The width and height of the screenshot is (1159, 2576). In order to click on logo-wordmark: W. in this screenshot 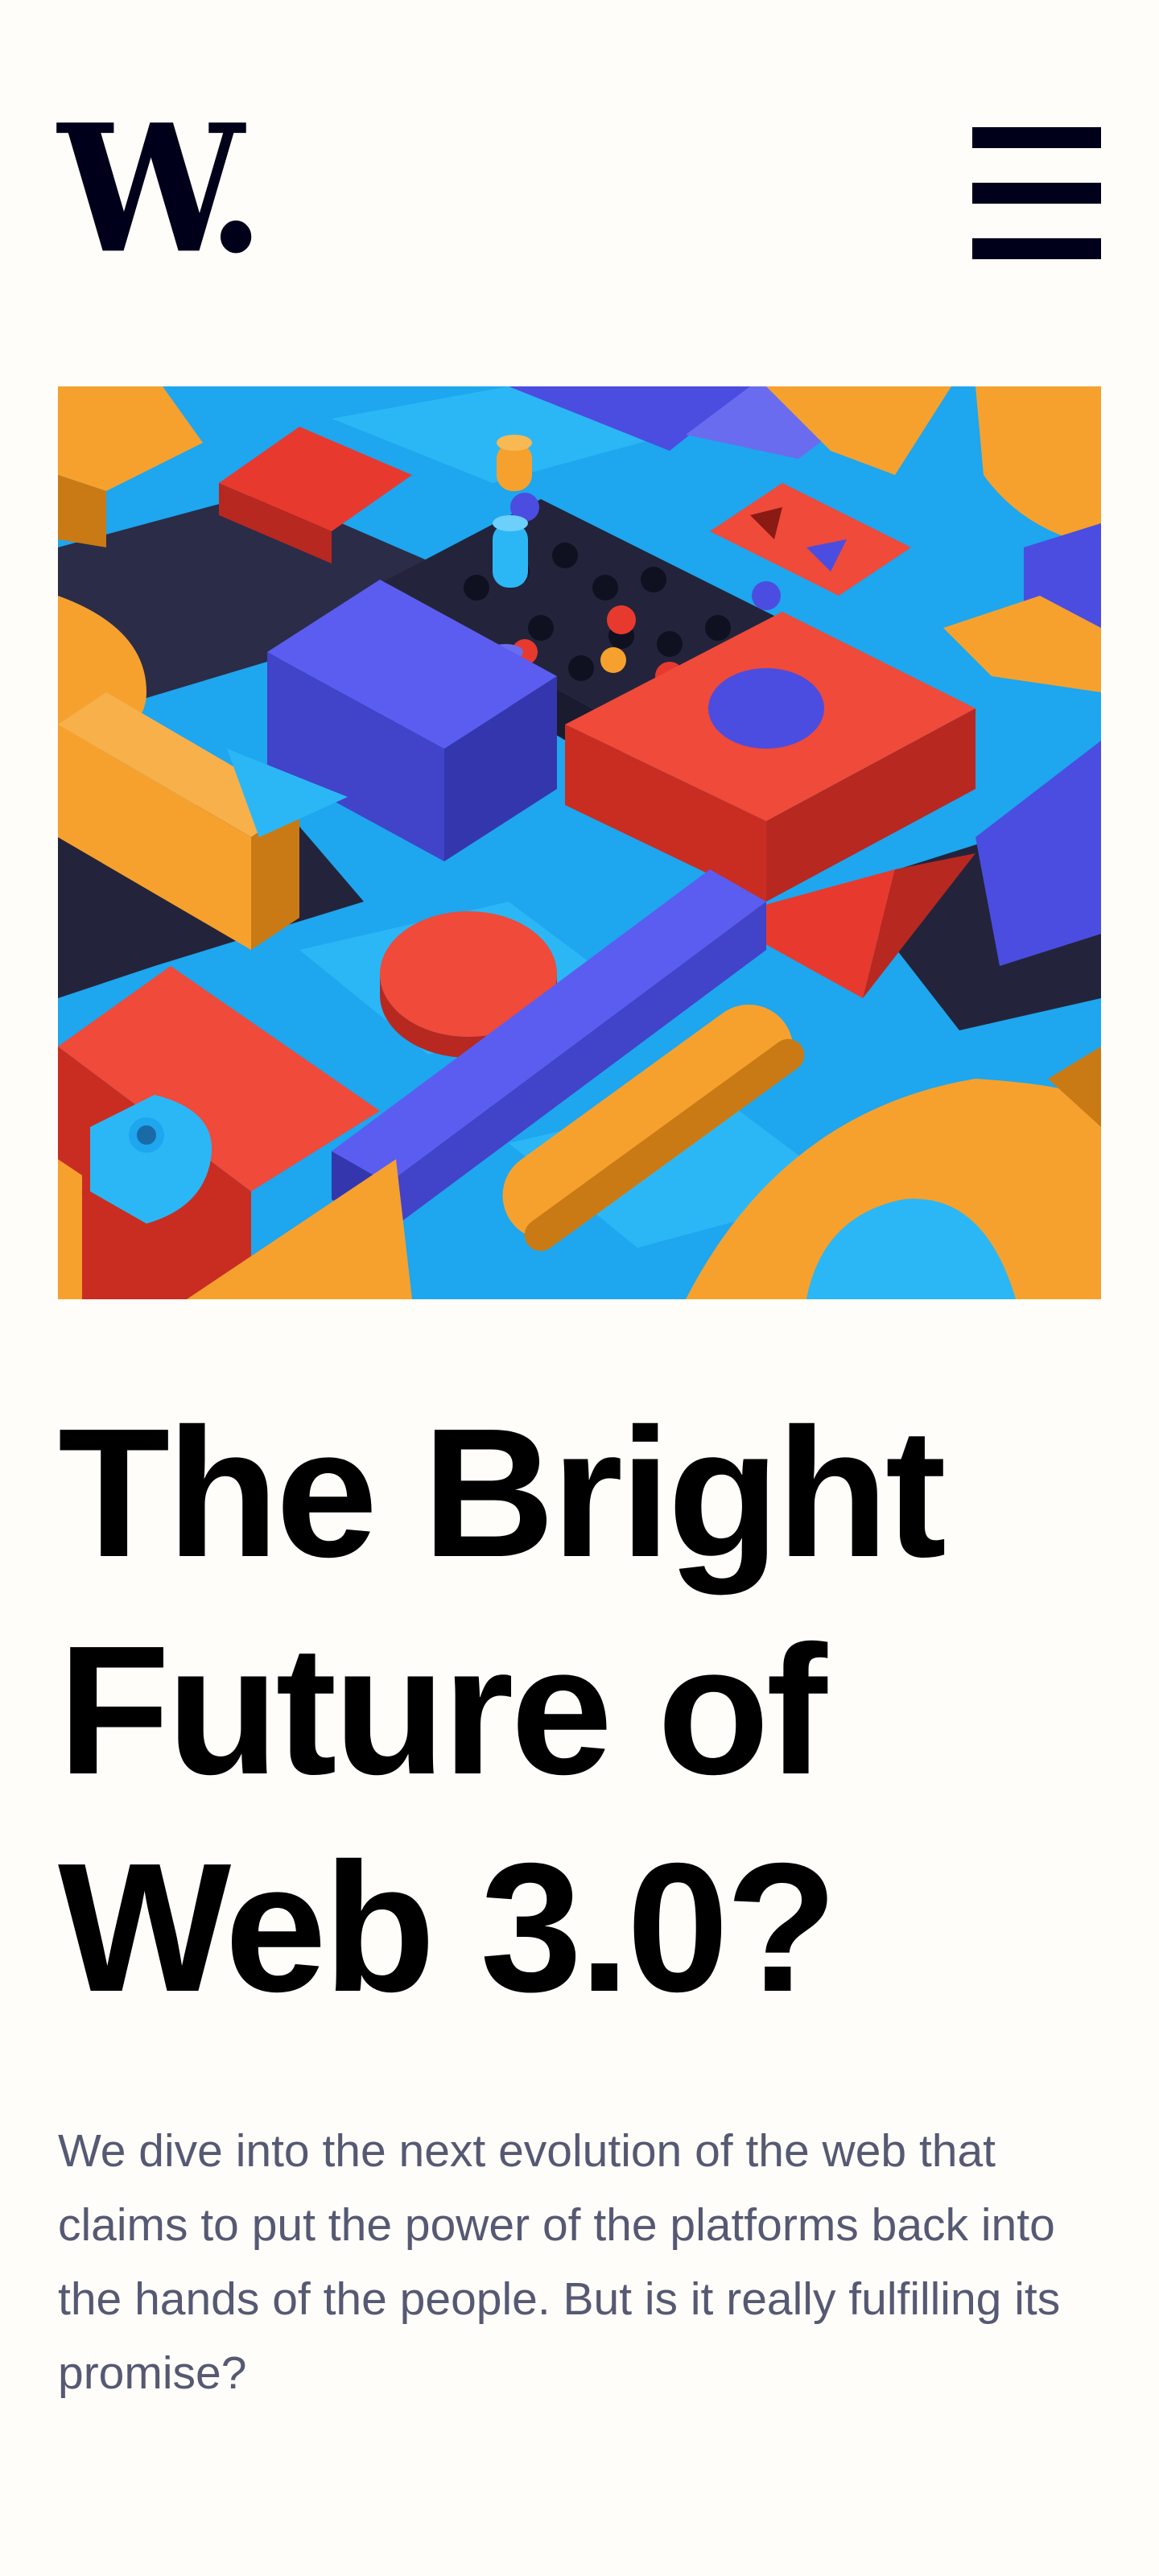, I will do `click(161, 189)`.